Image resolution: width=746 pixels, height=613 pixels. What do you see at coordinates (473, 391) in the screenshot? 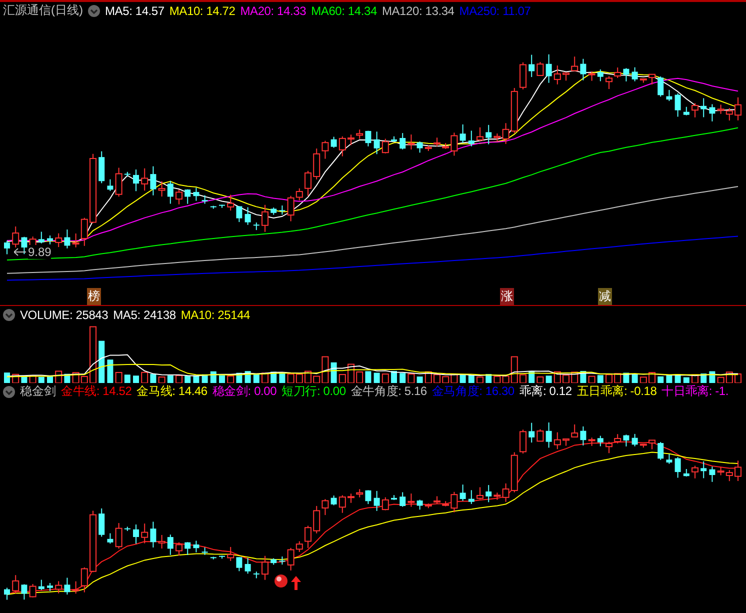
I see `indicator-value: 金马角度: 16.30` at bounding box center [473, 391].